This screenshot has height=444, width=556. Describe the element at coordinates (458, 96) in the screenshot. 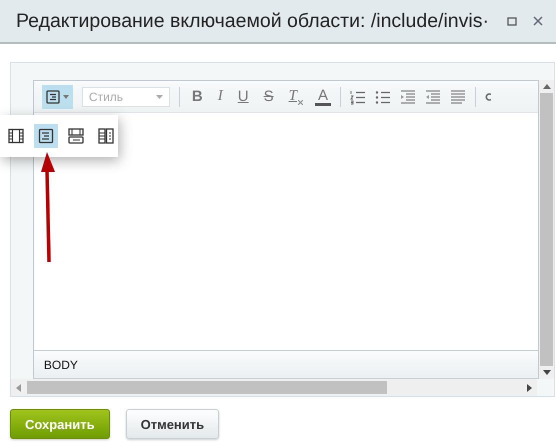

I see `justify-icon` at that location.